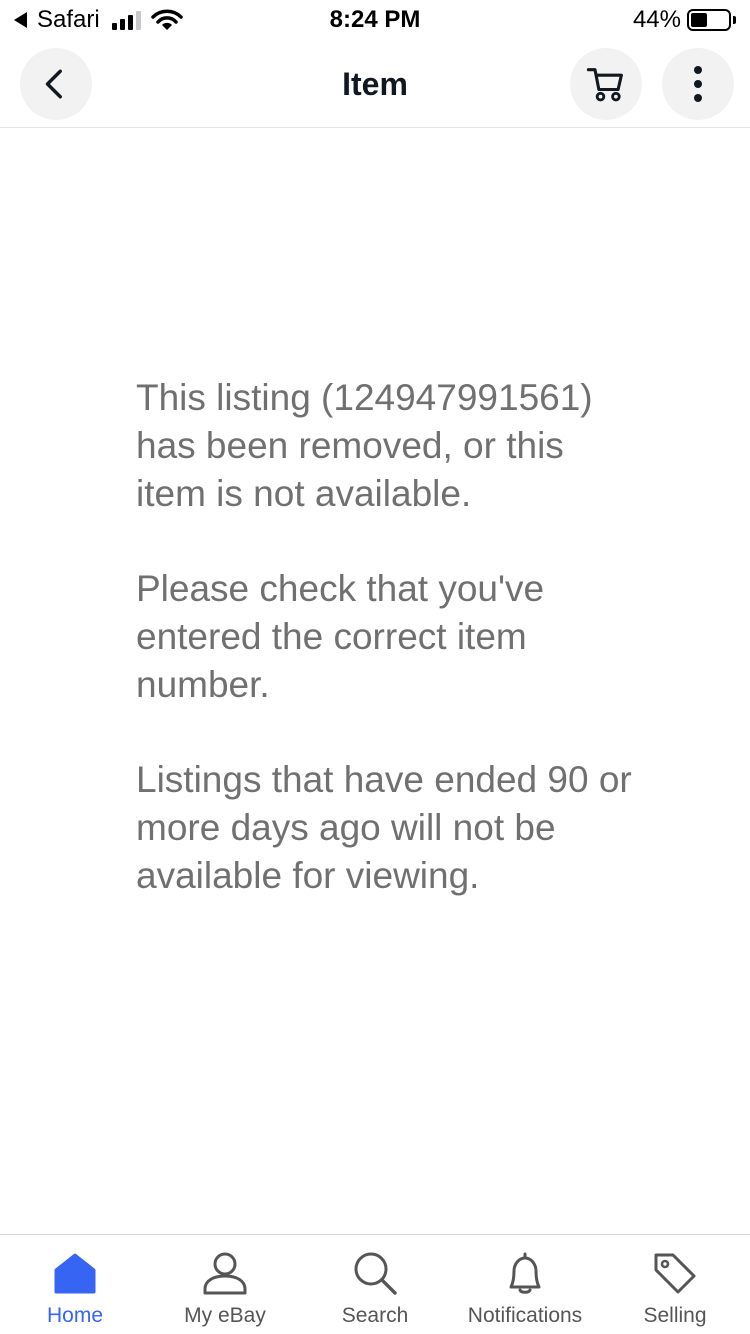 The height and width of the screenshot is (1334, 750). I want to click on tab-my-ebay-label: My eBay, so click(225, 1315).